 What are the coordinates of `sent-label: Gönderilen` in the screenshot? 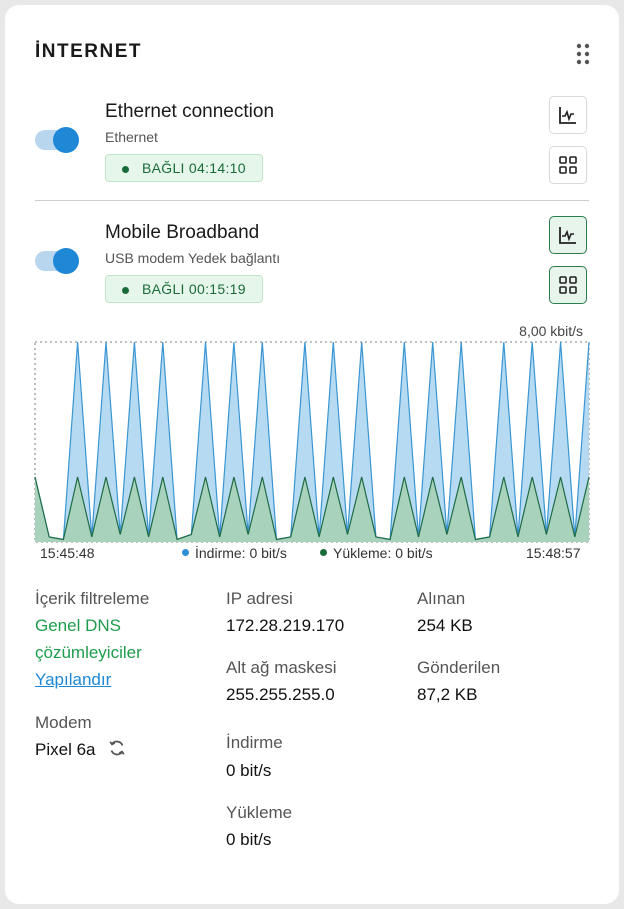 It's located at (459, 667).